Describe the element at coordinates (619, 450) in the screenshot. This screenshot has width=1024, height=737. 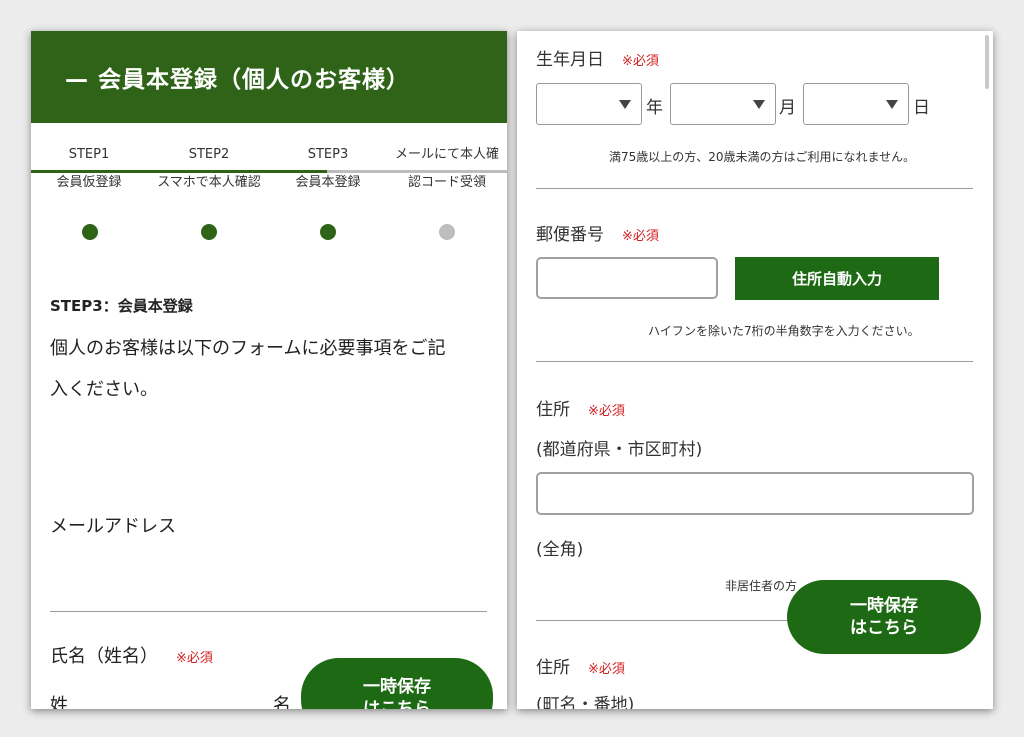
I see `address-sub-label: (都道府県・市区町村)` at that location.